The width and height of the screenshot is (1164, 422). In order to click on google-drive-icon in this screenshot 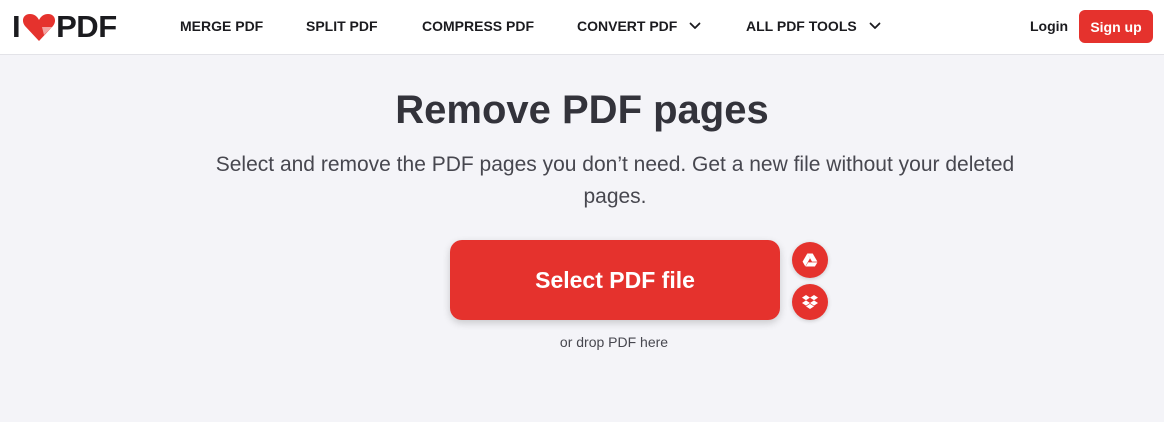, I will do `click(810, 260)`.